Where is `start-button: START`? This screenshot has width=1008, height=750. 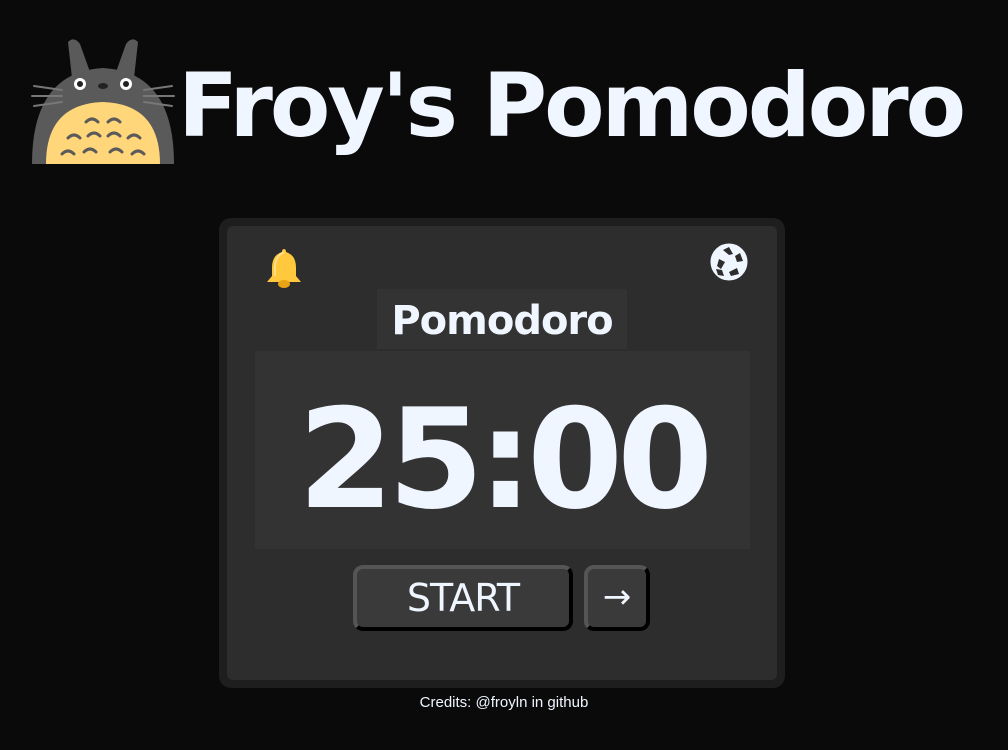
start-button: START is located at coordinates (463, 598).